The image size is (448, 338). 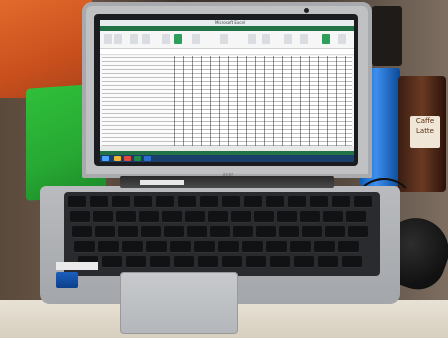 What do you see at coordinates (67, 280) in the screenshot?
I see `intel-sticker` at bounding box center [67, 280].